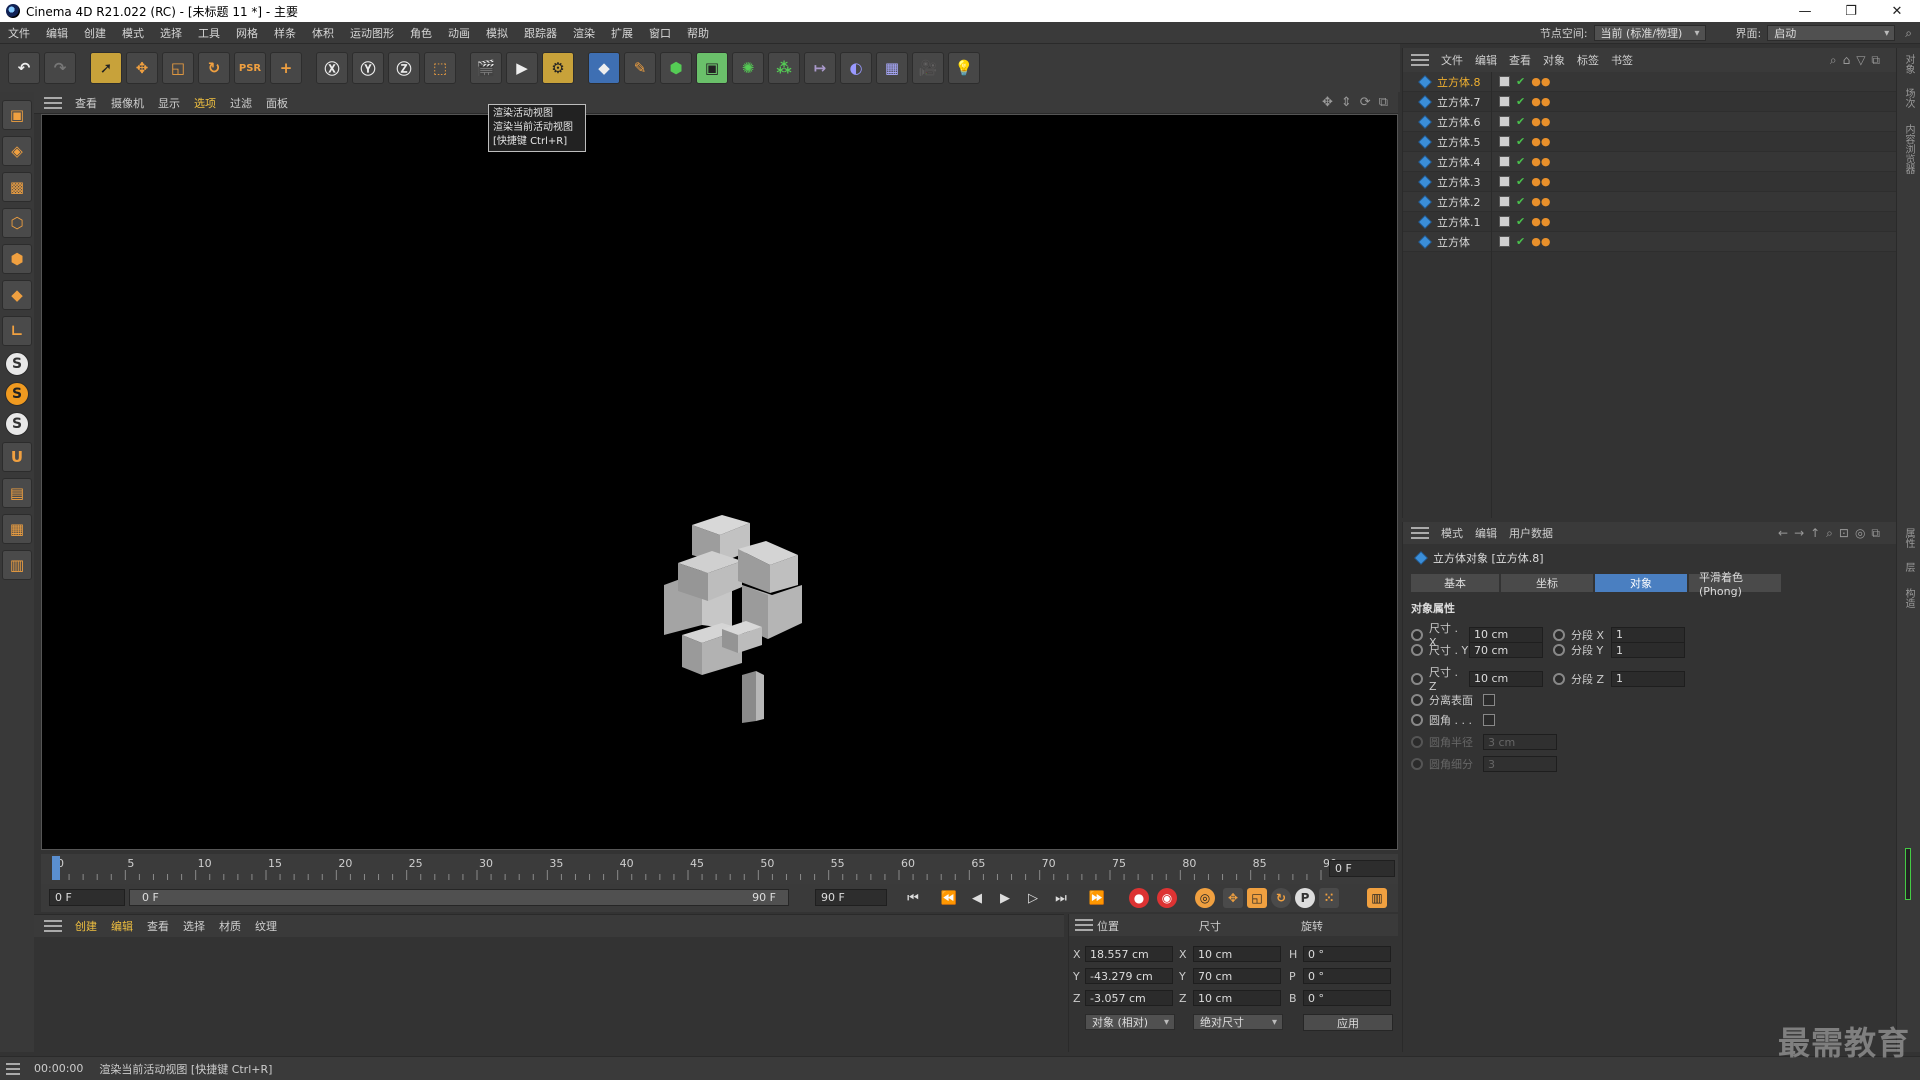 The image size is (1920, 1080). What do you see at coordinates (1506, 650) in the screenshot?
I see `size-y-input: 70 cm` at bounding box center [1506, 650].